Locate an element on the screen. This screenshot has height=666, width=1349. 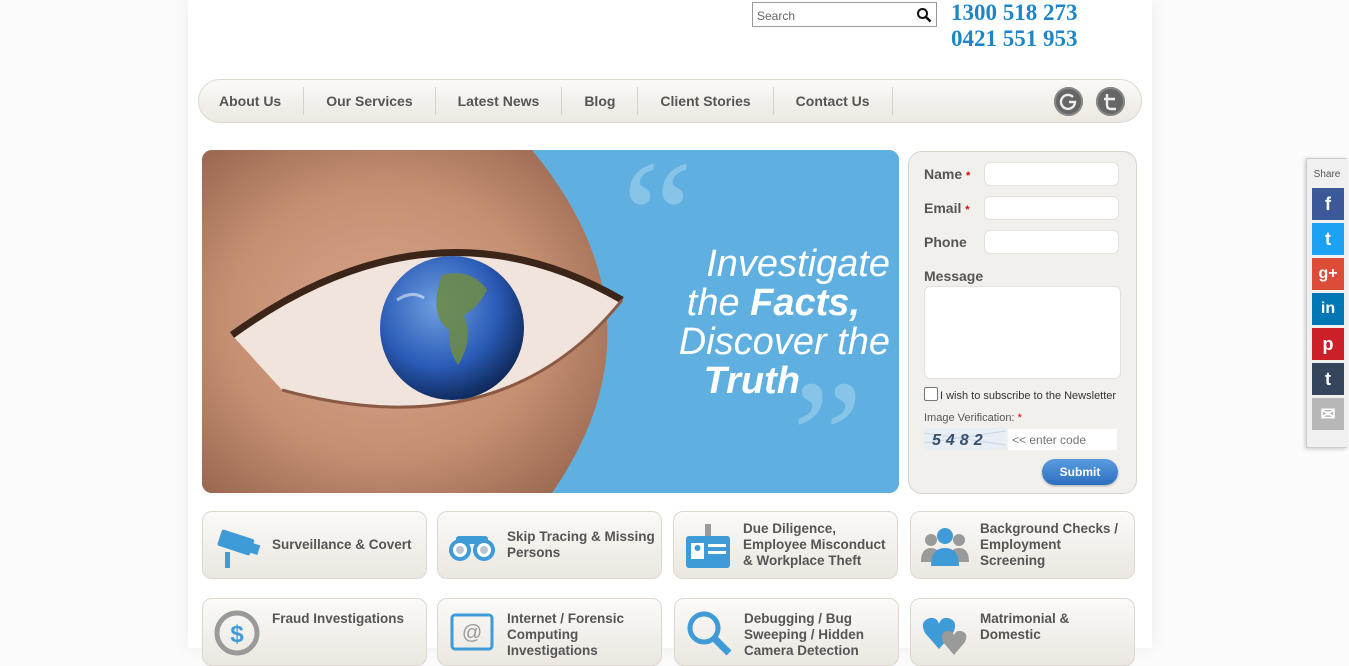
search-input is located at coordinates (832, 15).